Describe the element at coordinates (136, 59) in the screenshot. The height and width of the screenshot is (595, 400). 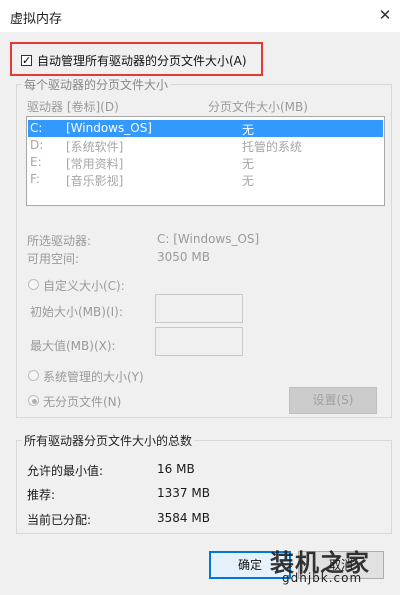
I see `highlight-box` at that location.